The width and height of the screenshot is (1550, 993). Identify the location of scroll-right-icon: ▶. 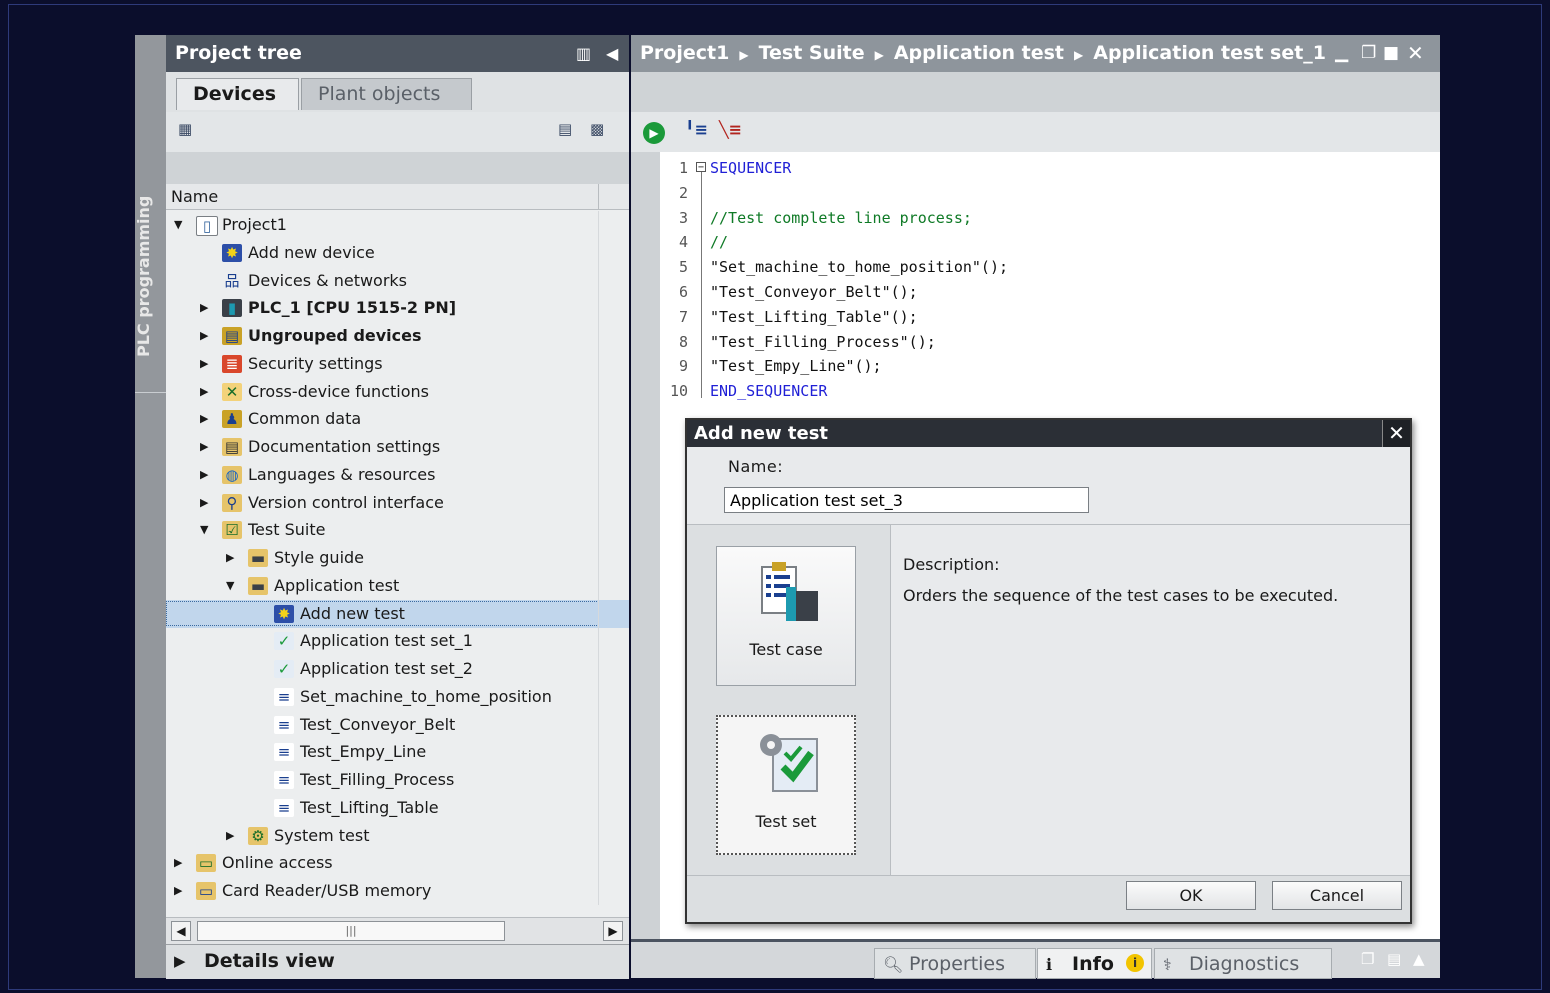
(613, 931).